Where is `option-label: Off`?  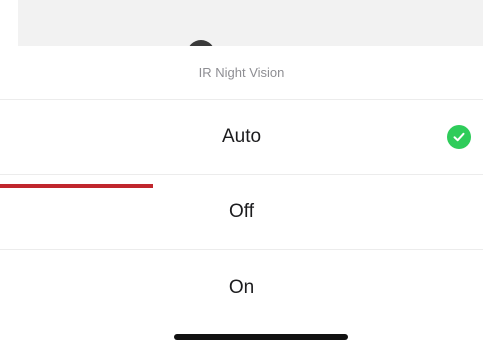 option-label: Off is located at coordinates (241, 211).